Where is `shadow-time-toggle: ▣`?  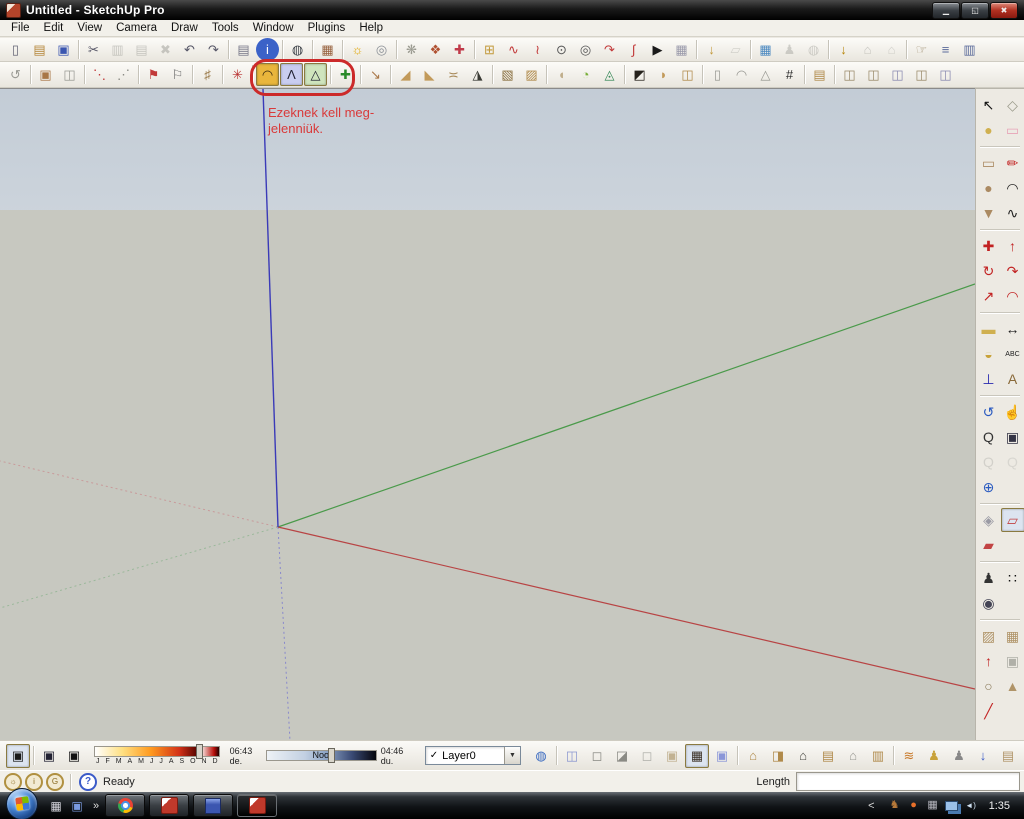 shadow-time-toggle: ▣ is located at coordinates (74, 756).